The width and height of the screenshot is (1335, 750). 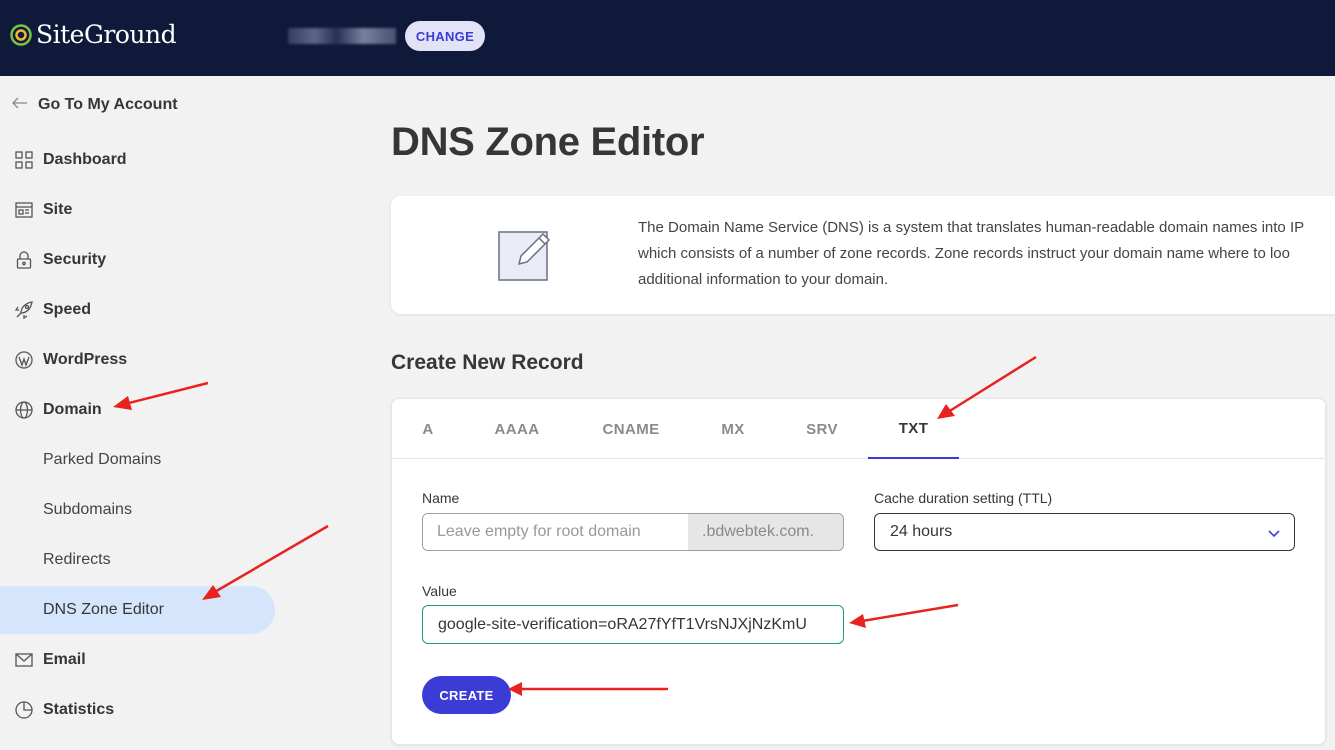 What do you see at coordinates (21, 34) in the screenshot?
I see `siteground-logo-icon` at bounding box center [21, 34].